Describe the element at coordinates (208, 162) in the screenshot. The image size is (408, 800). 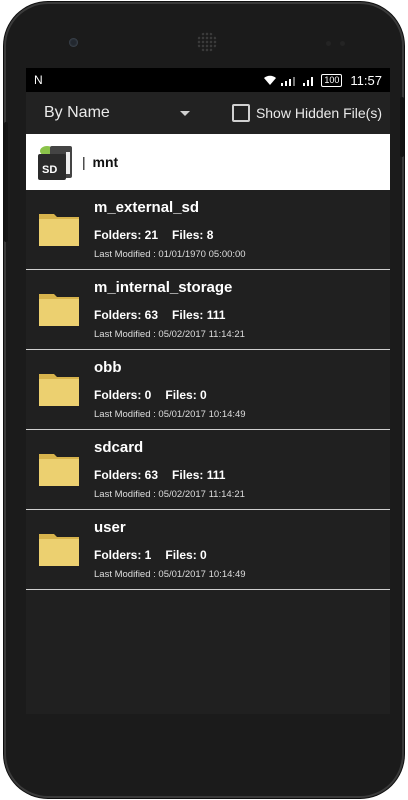
I see `path-bar: SD | mnt` at that location.